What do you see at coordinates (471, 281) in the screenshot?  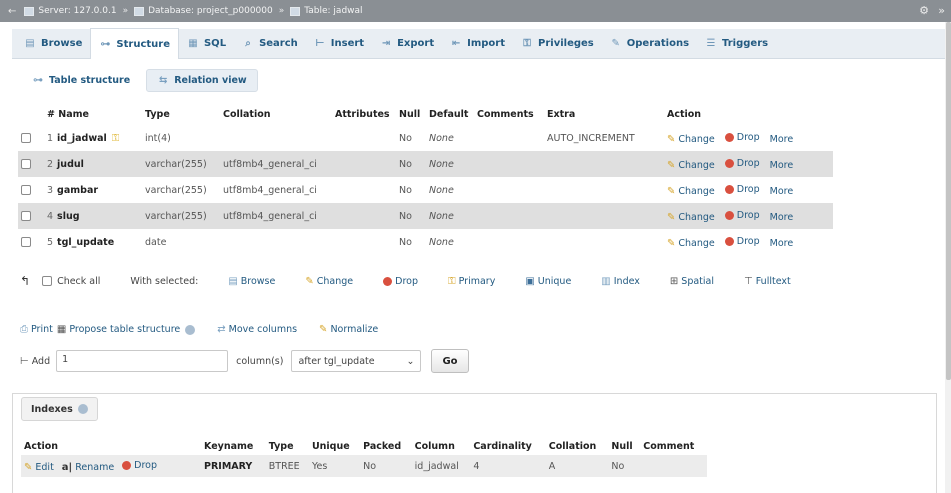 I see `bulk-primary-button: ⚿ Primary` at bounding box center [471, 281].